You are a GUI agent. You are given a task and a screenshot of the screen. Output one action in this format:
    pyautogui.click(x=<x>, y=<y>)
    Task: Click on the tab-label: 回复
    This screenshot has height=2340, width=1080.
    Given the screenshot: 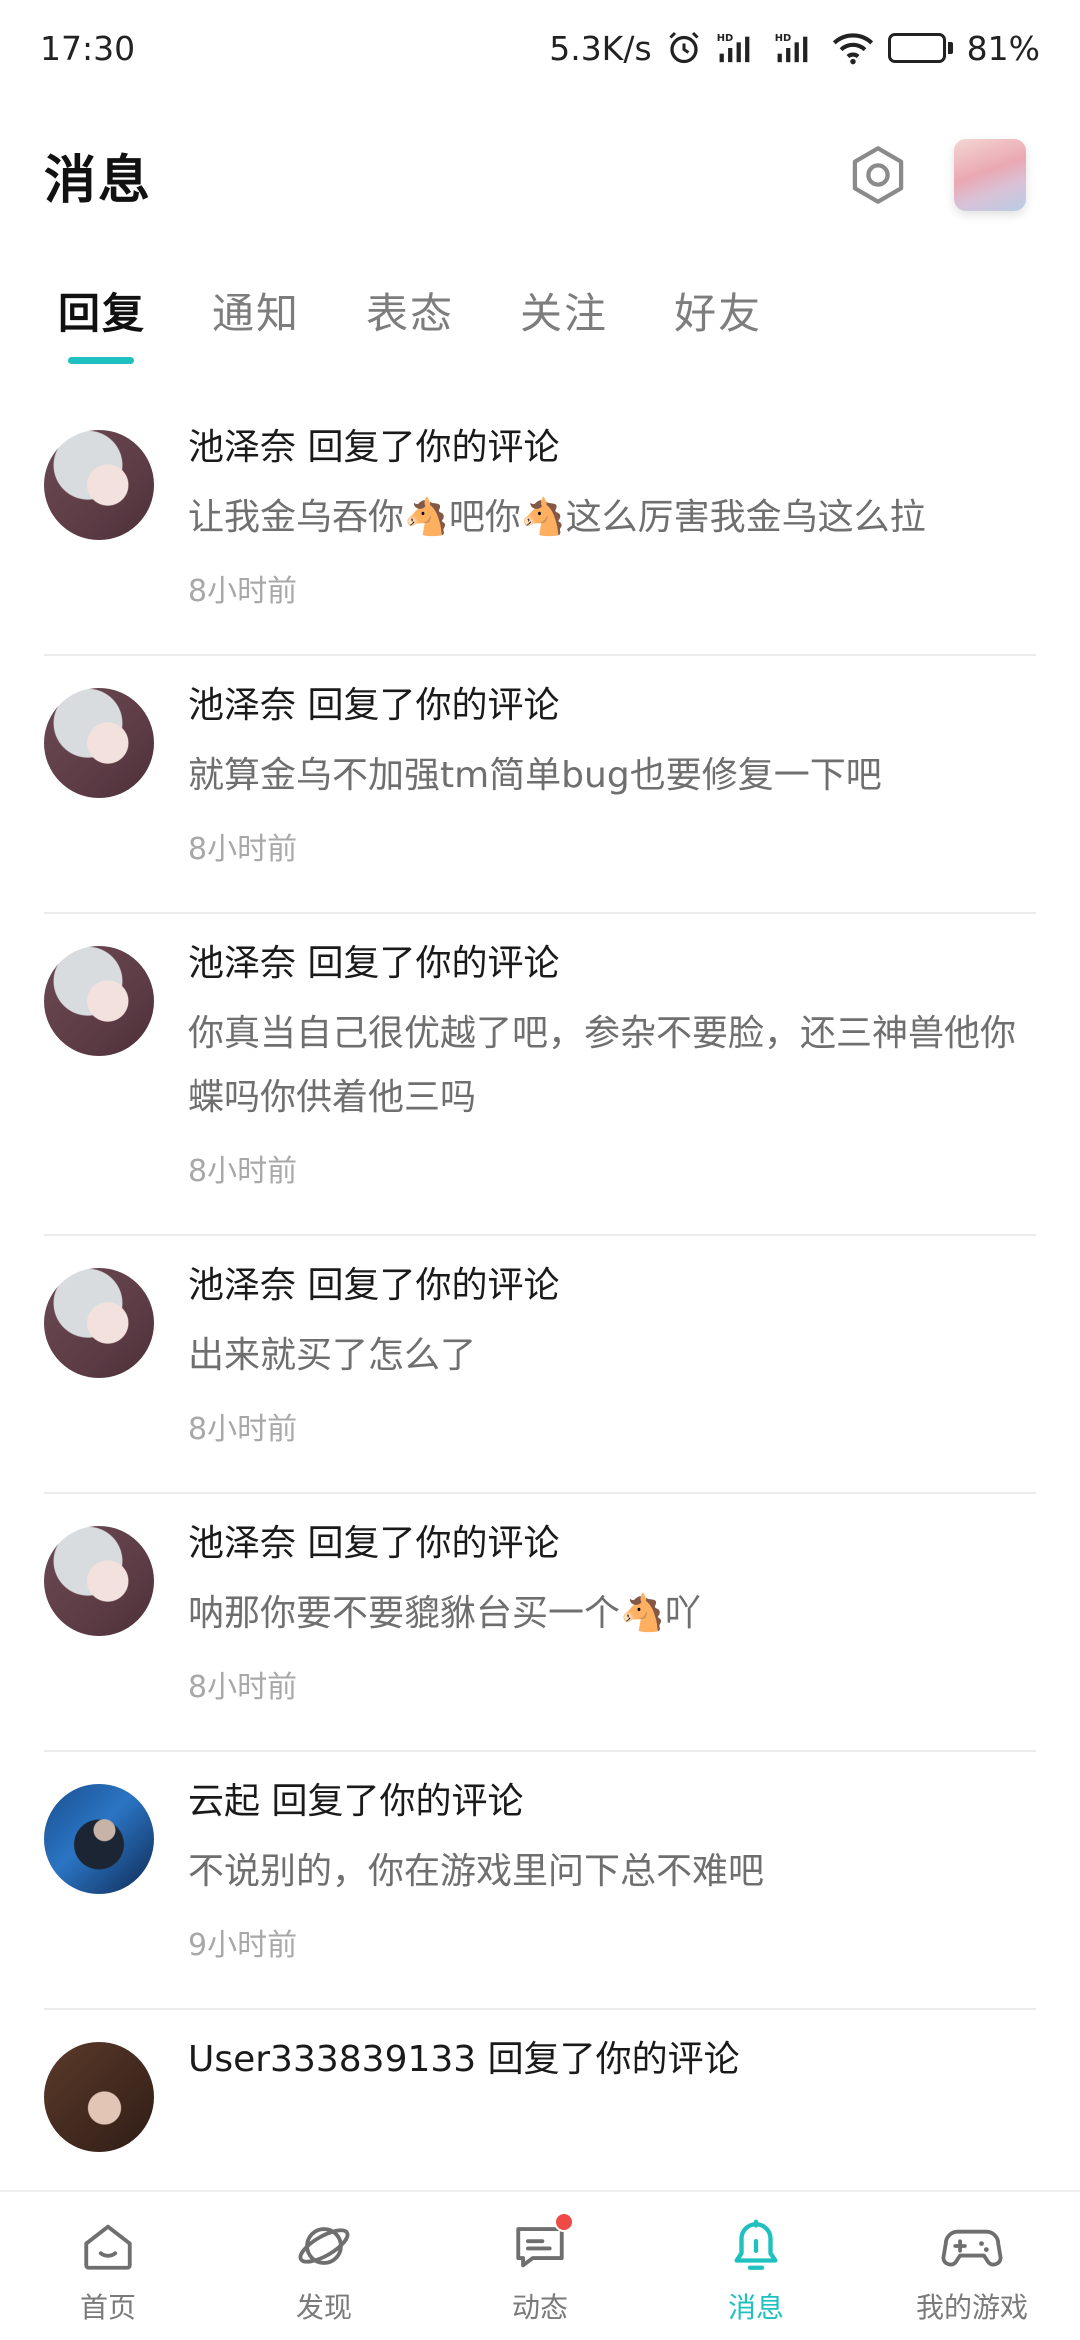 What is the action you would take?
    pyautogui.click(x=102, y=313)
    